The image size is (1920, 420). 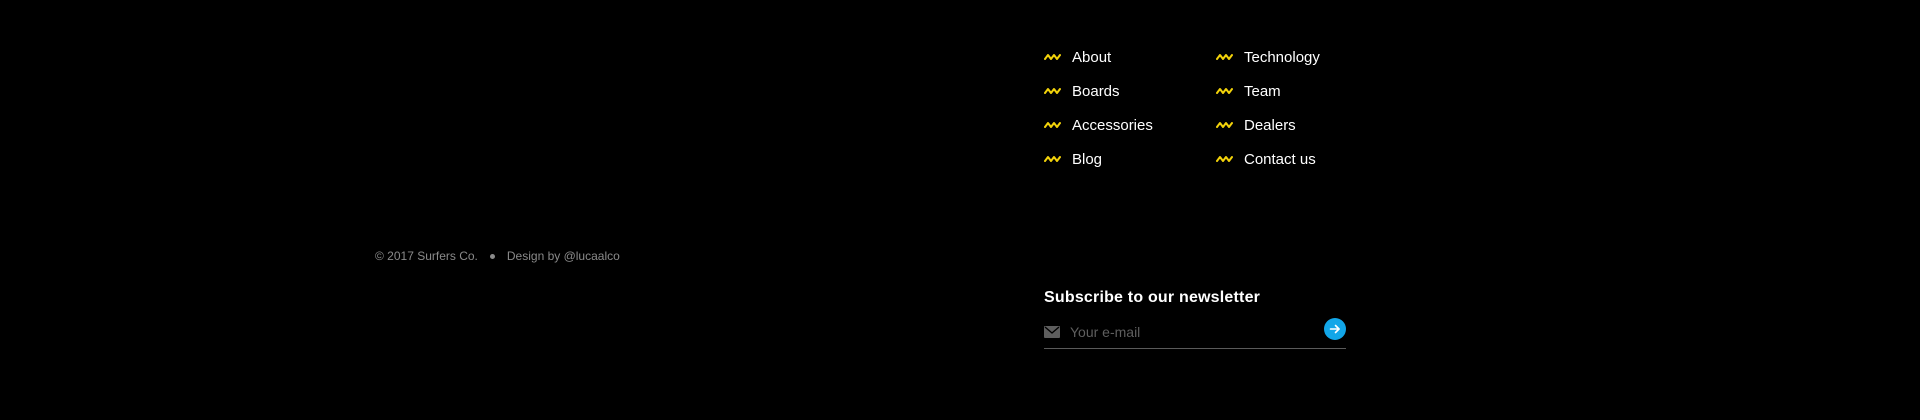 I want to click on designer-credit-link: Design by @lucaalco, so click(x=563, y=256).